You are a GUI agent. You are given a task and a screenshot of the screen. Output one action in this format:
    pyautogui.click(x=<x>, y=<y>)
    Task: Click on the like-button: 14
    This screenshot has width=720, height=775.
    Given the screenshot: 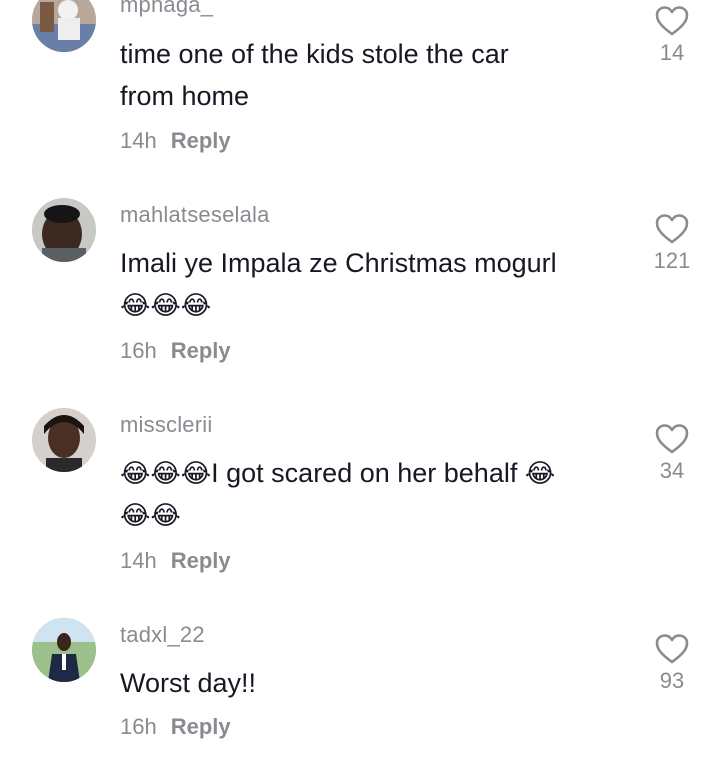 What is the action you would take?
    pyautogui.click(x=672, y=36)
    